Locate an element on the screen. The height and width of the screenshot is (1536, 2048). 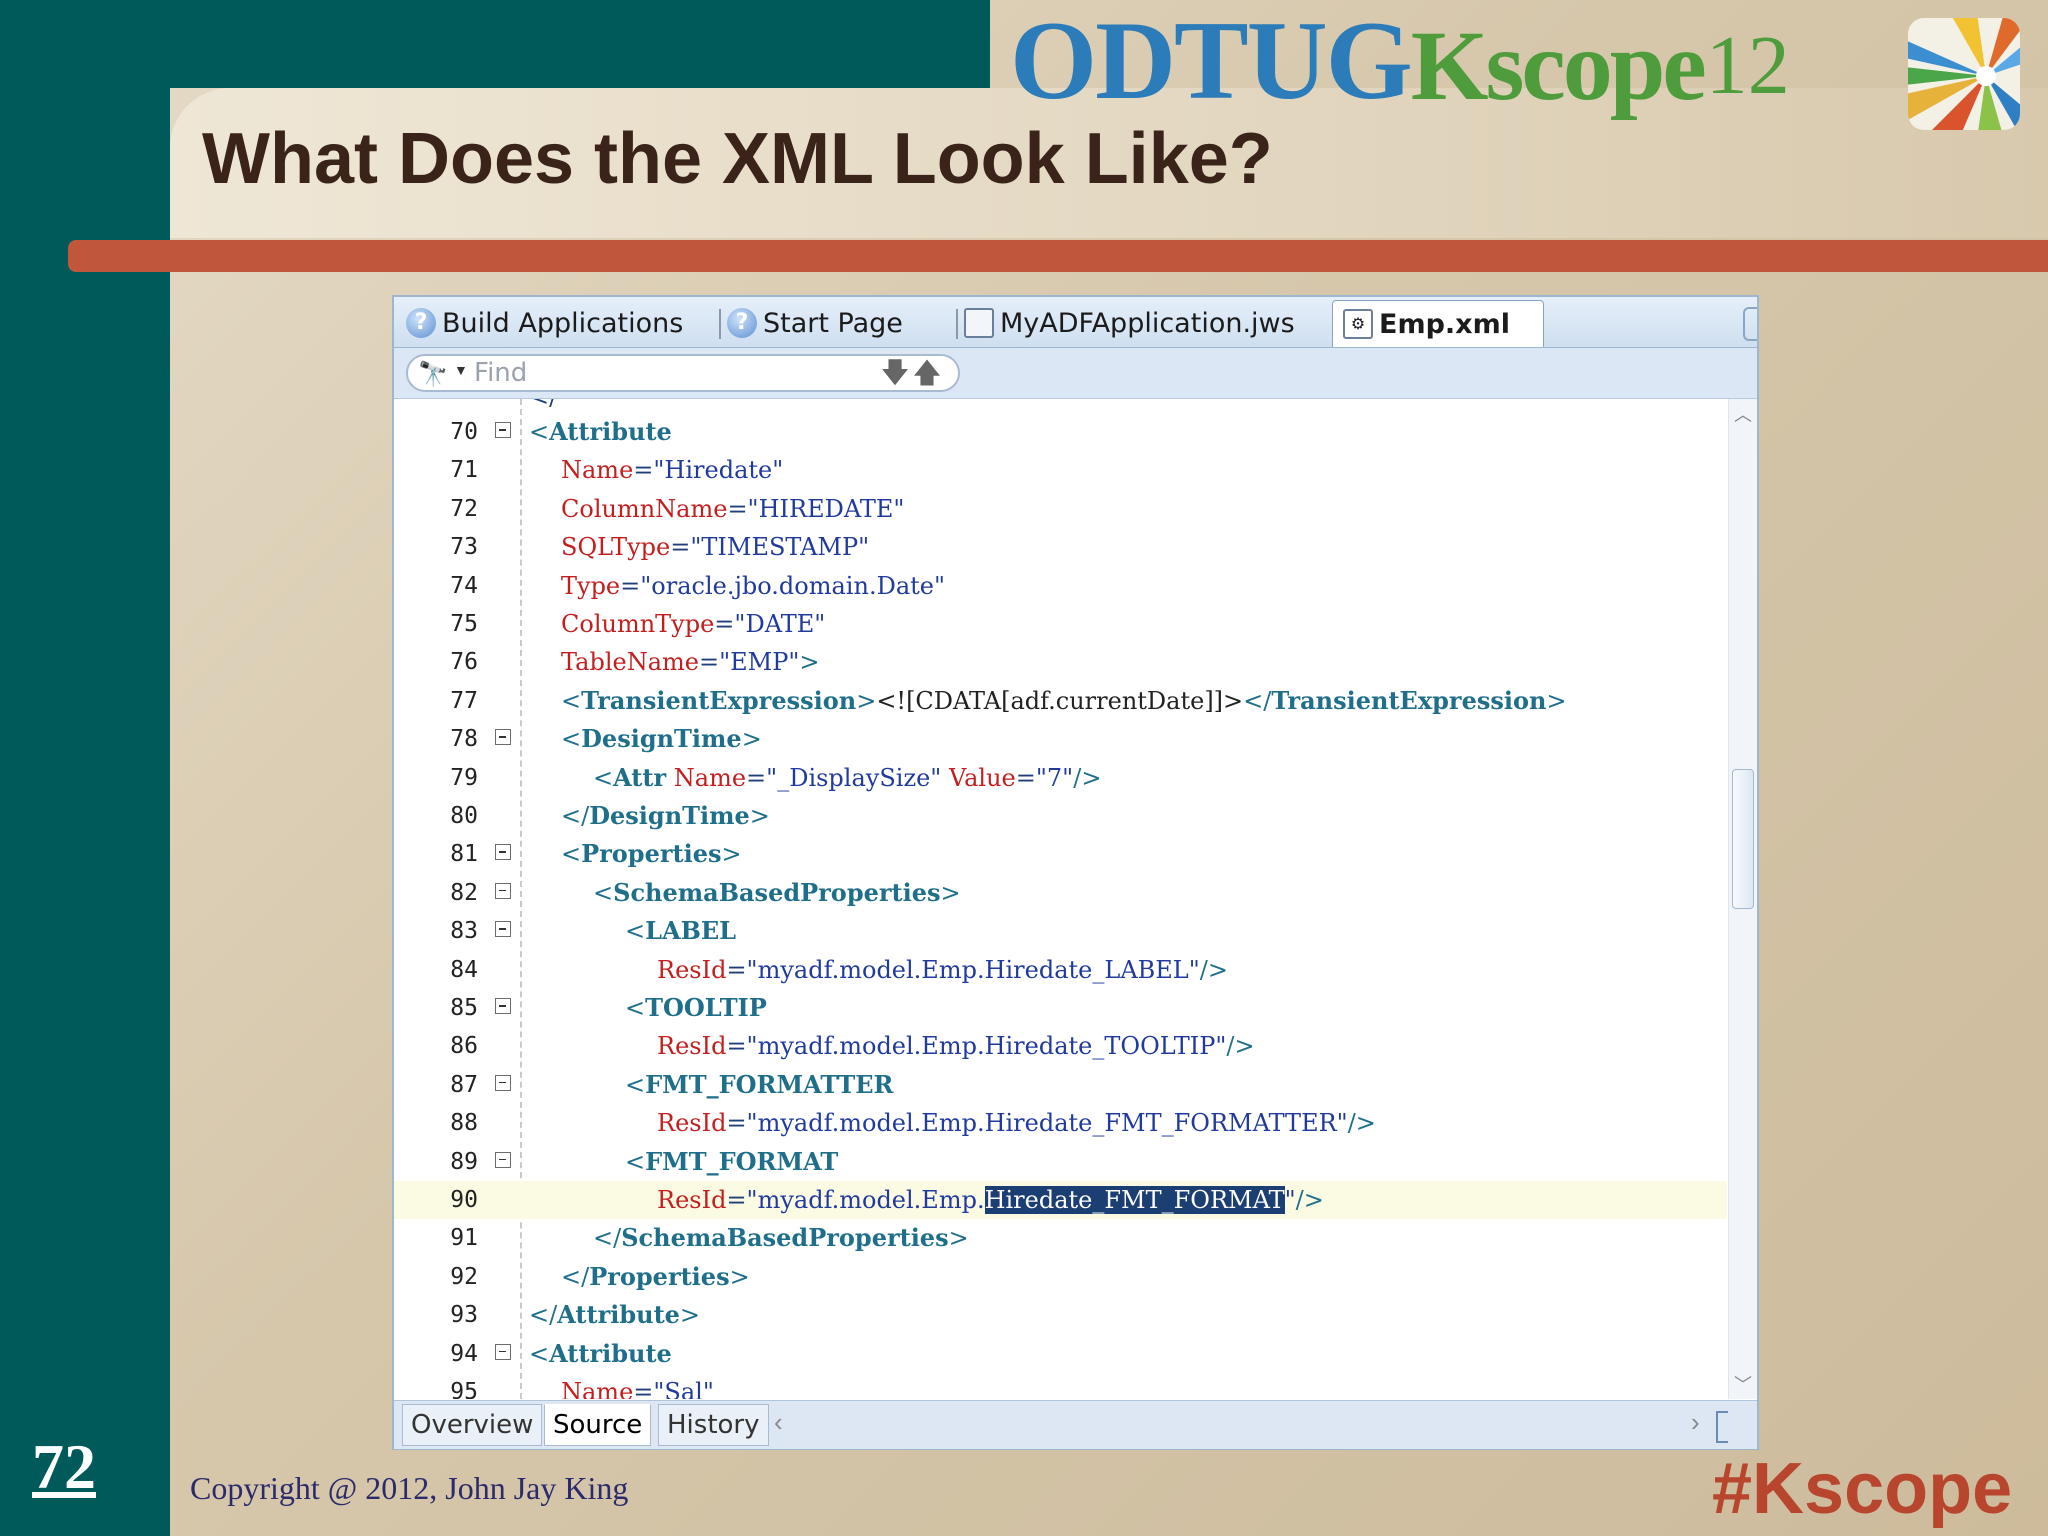
line-number: 72 is located at coordinates (464, 508).